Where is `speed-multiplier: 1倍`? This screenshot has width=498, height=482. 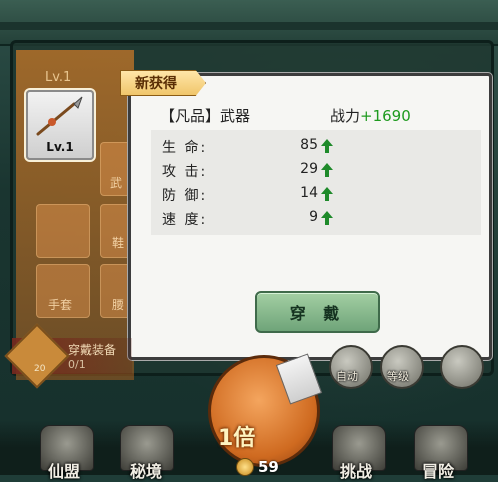 speed-multiplier: 1倍 is located at coordinates (236, 436).